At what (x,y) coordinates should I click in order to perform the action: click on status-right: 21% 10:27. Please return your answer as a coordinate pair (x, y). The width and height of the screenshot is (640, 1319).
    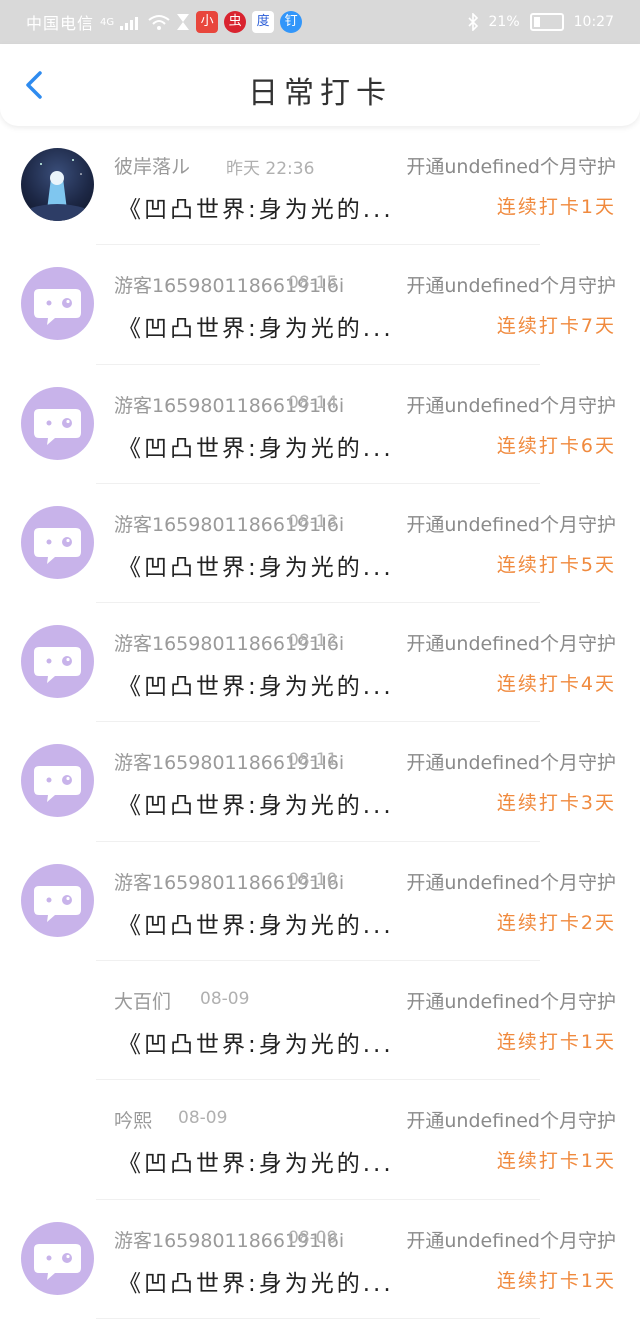
    Looking at the image, I should click on (553, 22).